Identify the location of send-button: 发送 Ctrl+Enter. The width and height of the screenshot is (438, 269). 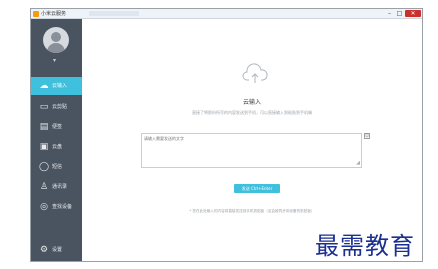
(257, 188).